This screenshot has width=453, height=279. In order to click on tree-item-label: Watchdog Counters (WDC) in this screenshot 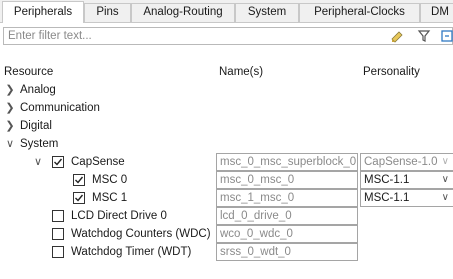, I will do `click(141, 234)`.